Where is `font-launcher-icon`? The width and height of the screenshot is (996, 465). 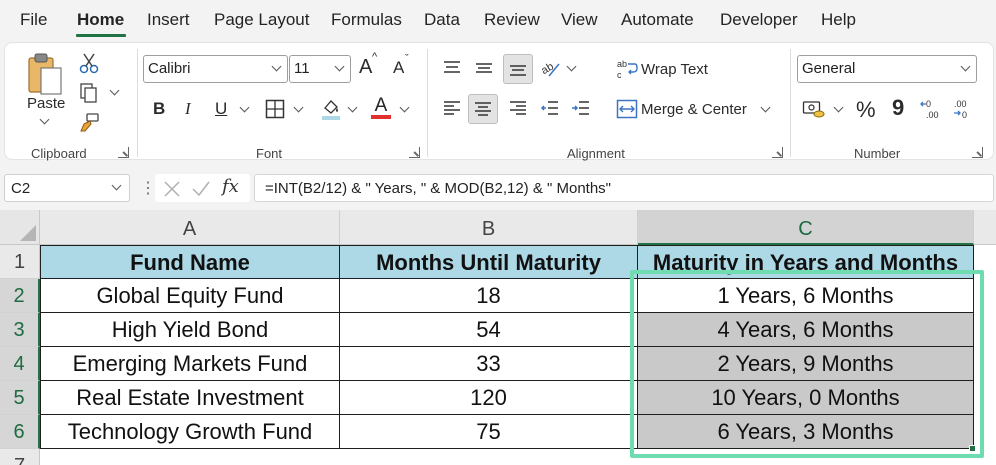 font-launcher-icon is located at coordinates (414, 152).